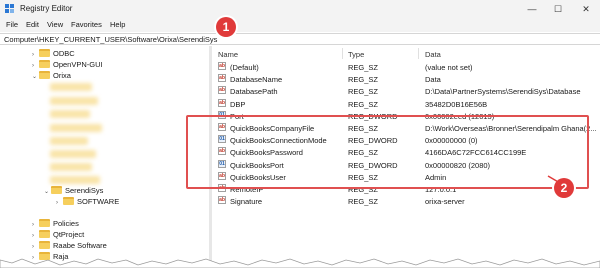 The image size is (600, 268). Describe the element at coordinates (445, 202) in the screenshot. I see `value-data: orixa-server` at that location.